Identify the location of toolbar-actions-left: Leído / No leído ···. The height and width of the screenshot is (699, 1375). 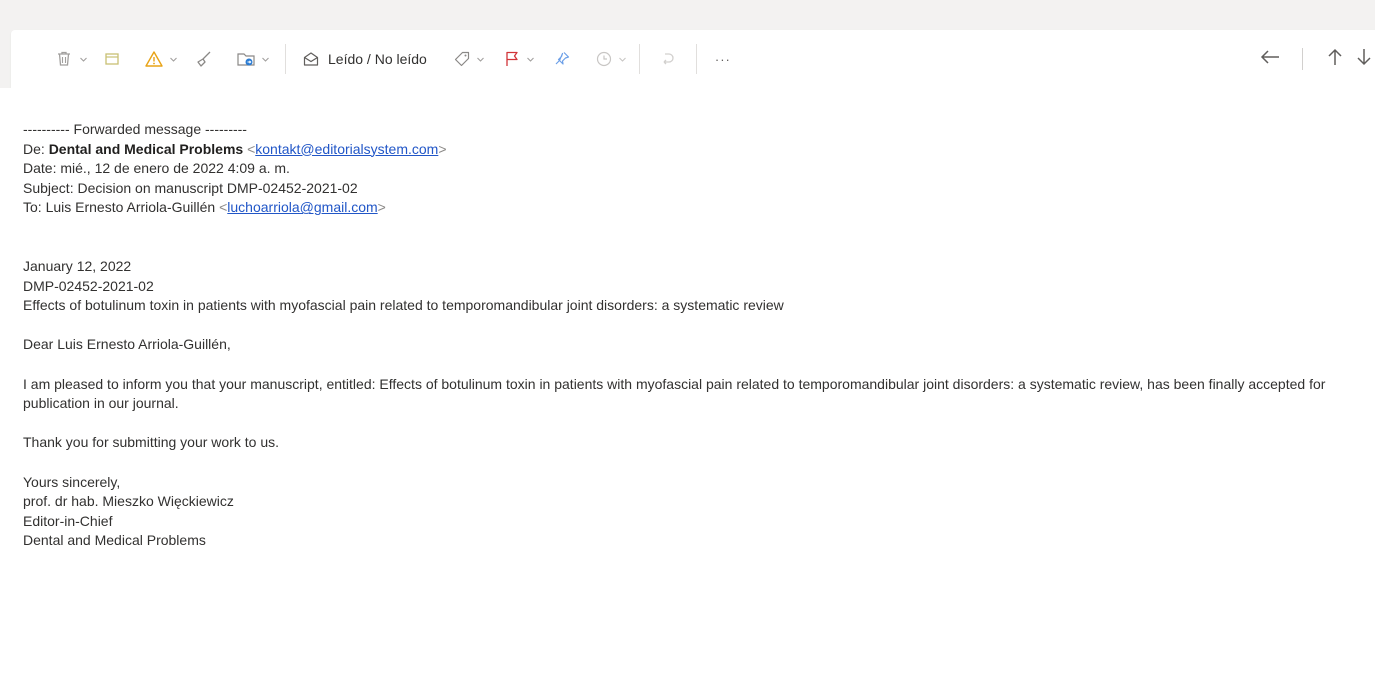
(394, 59).